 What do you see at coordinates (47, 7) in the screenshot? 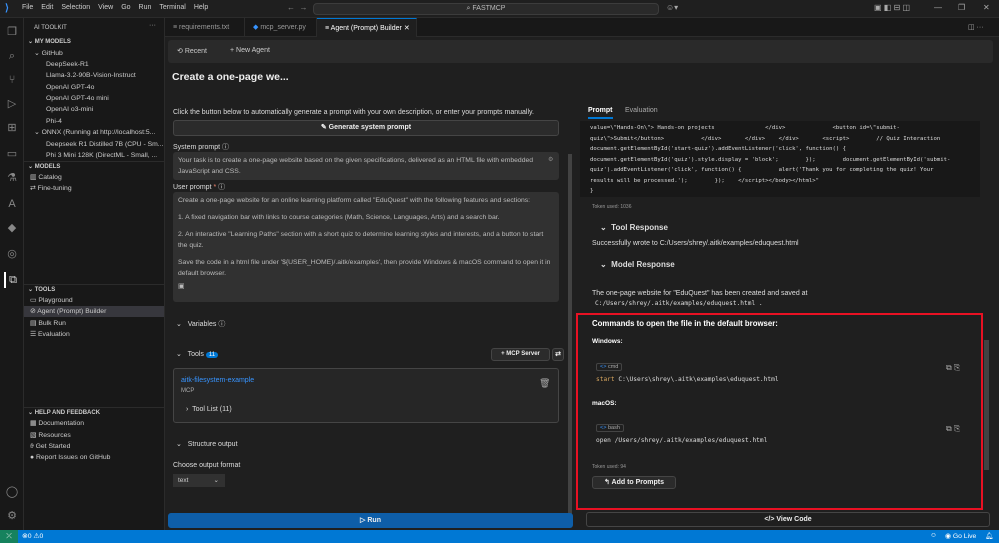
I see `menu-edit: Edit` at bounding box center [47, 7].